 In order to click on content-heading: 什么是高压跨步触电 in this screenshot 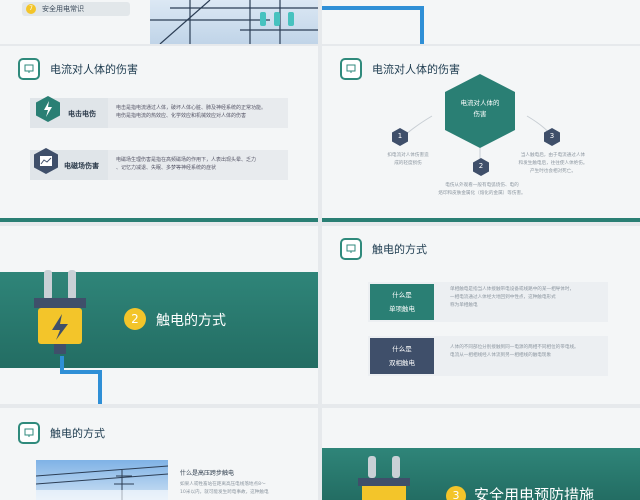, I will do `click(207, 473)`.